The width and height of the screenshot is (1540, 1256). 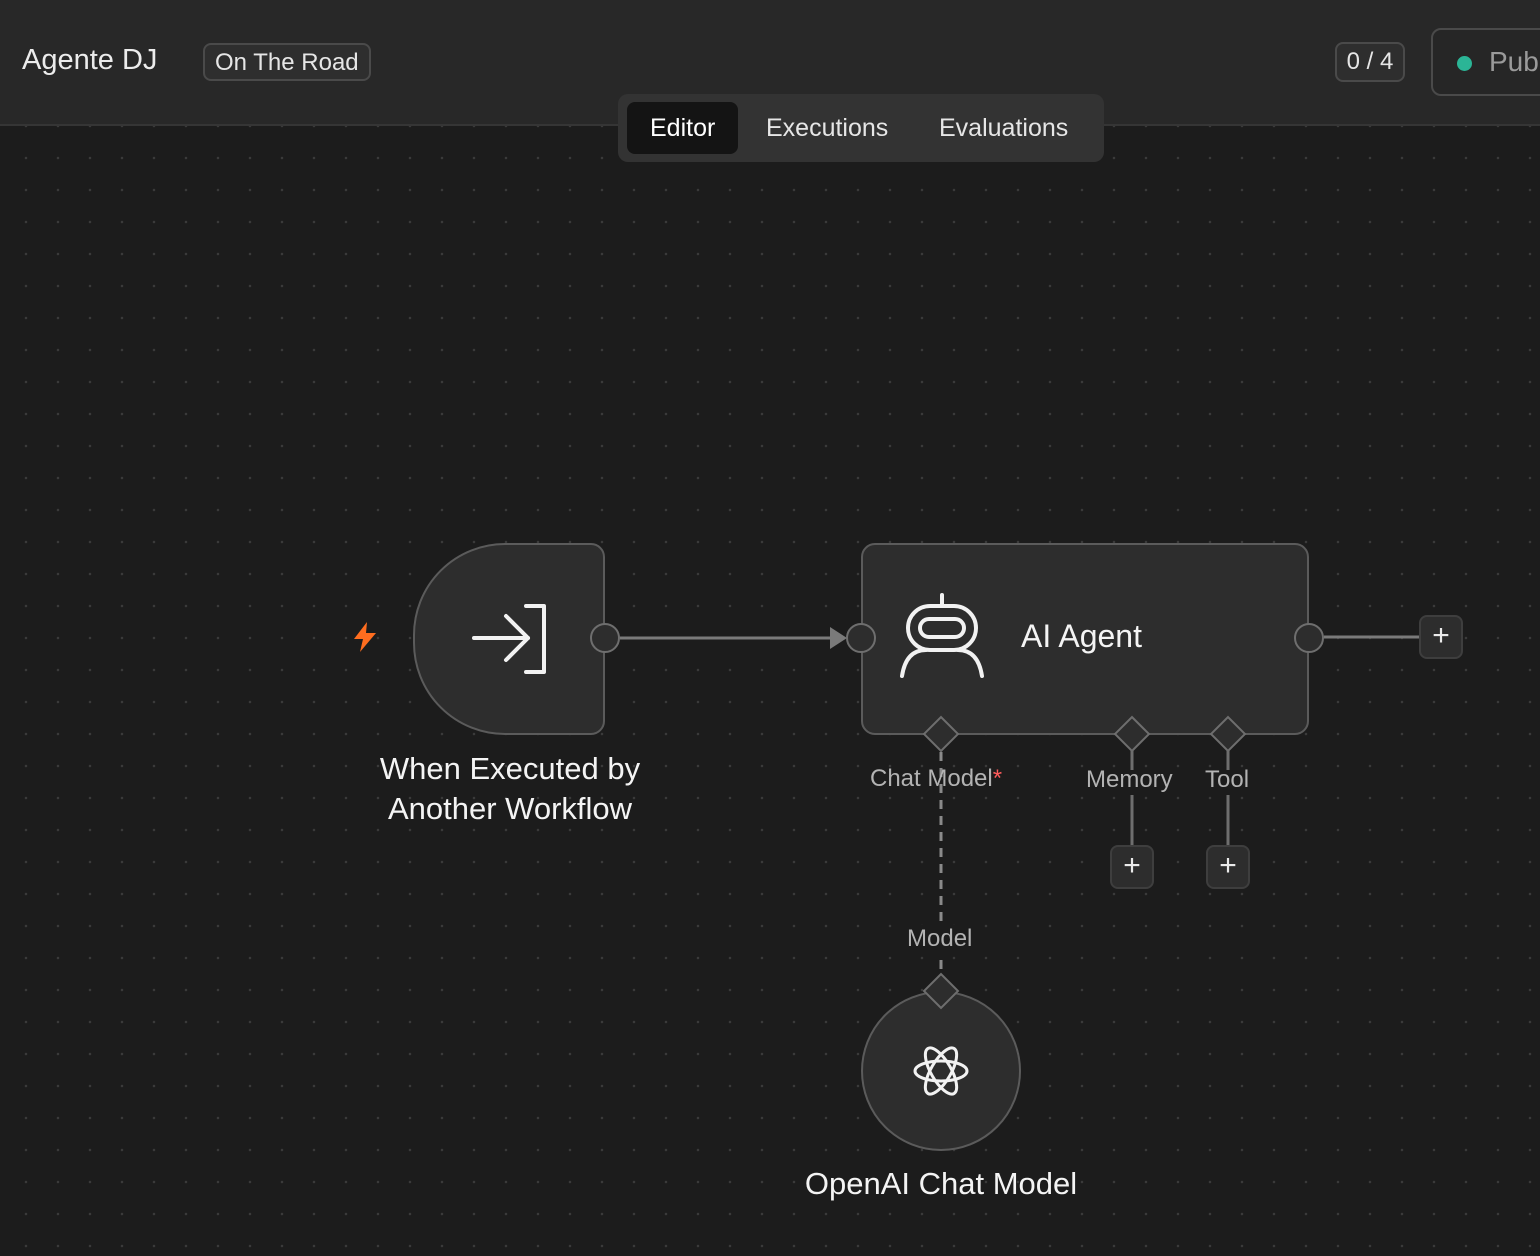 What do you see at coordinates (936, 778) in the screenshot?
I see `chat-model-port-label: Chat Model*` at bounding box center [936, 778].